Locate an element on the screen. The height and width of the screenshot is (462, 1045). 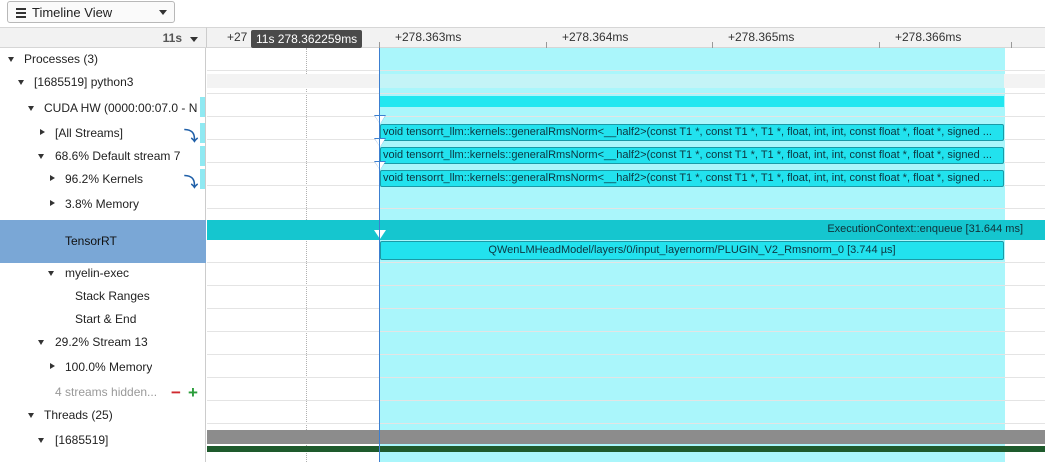
view-selector-dropdown: Timeline View is located at coordinates (91, 12).